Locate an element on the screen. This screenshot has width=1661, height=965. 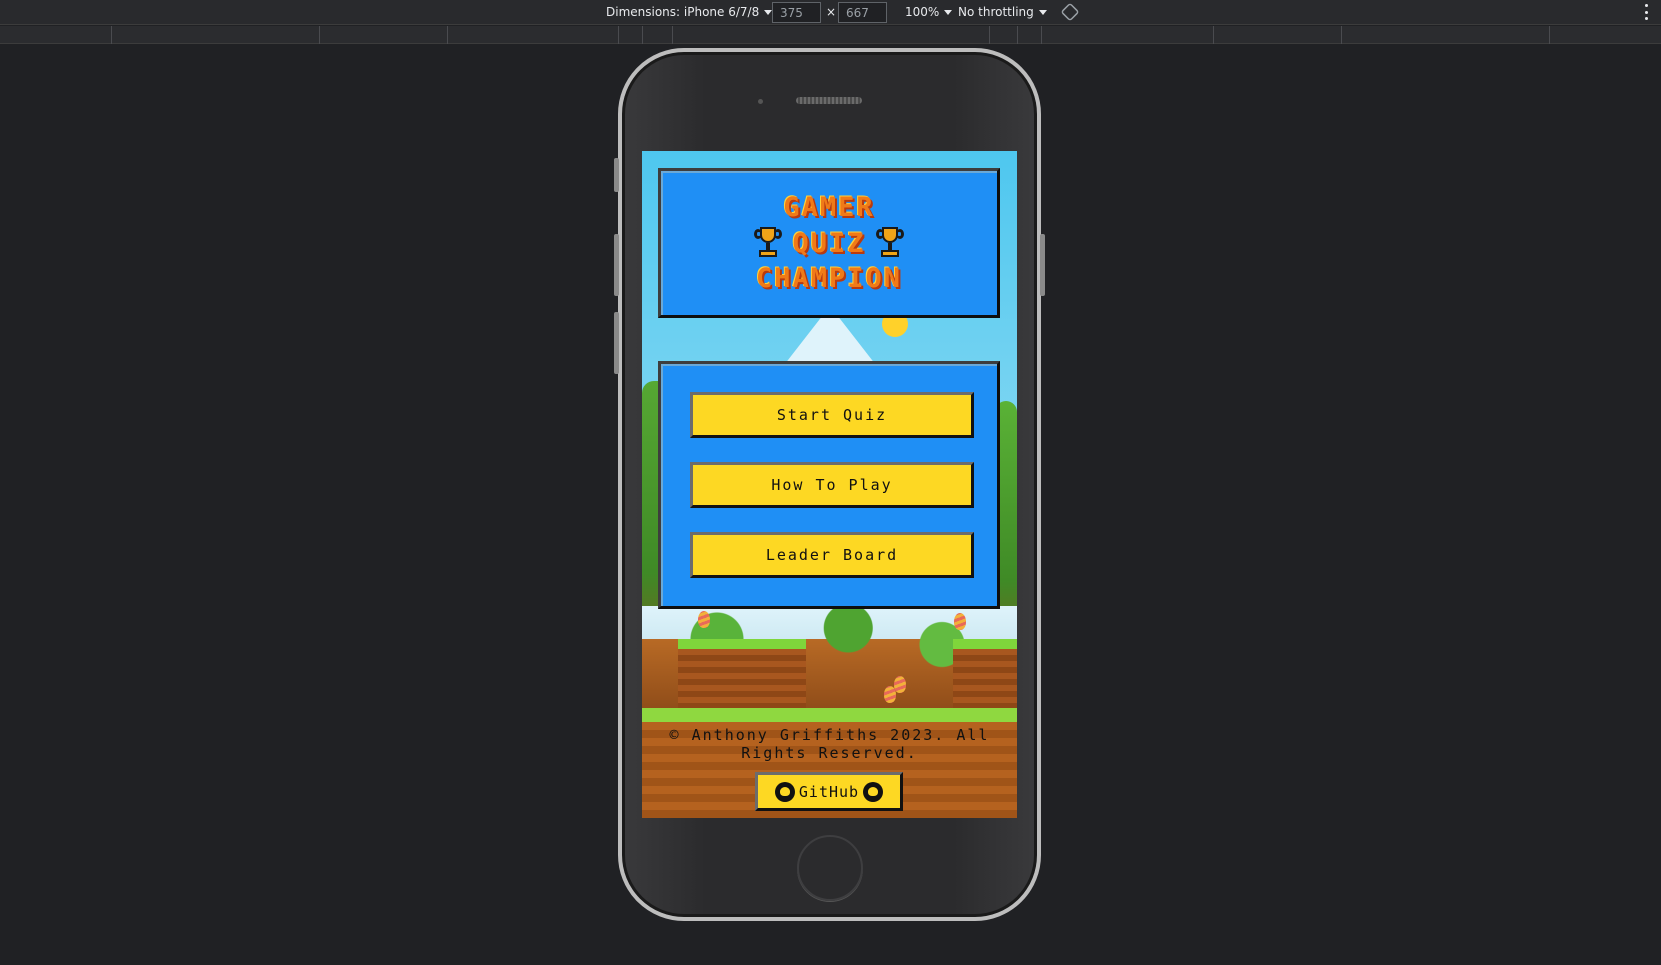
phone-power-button is located at coordinates (1042, 265).